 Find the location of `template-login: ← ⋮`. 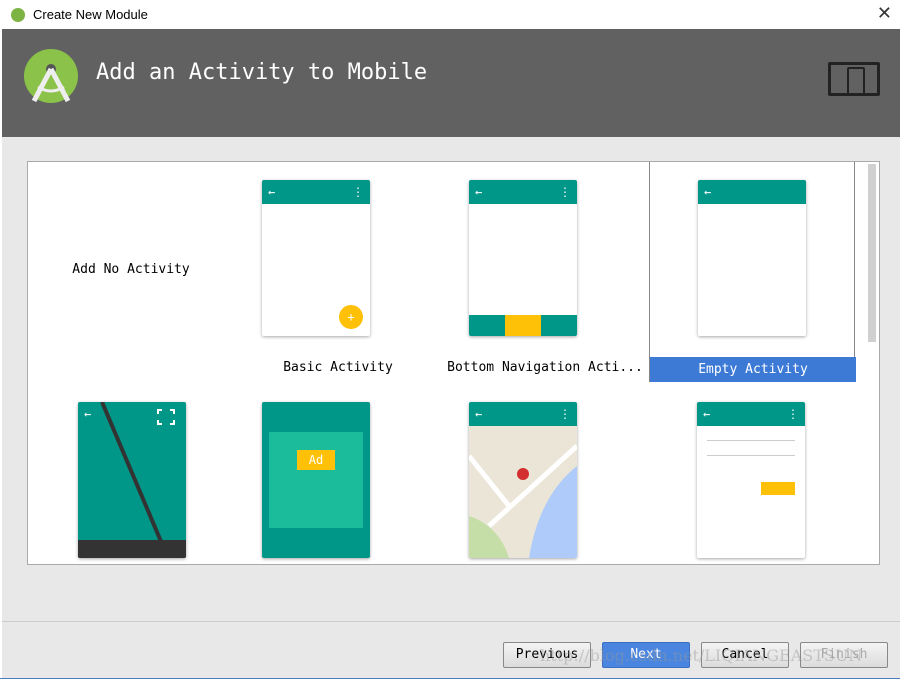

template-login: ← ⋮ is located at coordinates (752, 474).